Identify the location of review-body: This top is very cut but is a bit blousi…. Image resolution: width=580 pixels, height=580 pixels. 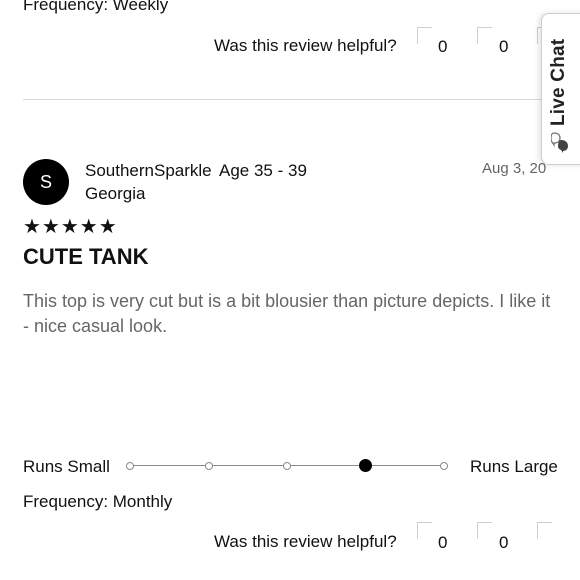
(287, 313).